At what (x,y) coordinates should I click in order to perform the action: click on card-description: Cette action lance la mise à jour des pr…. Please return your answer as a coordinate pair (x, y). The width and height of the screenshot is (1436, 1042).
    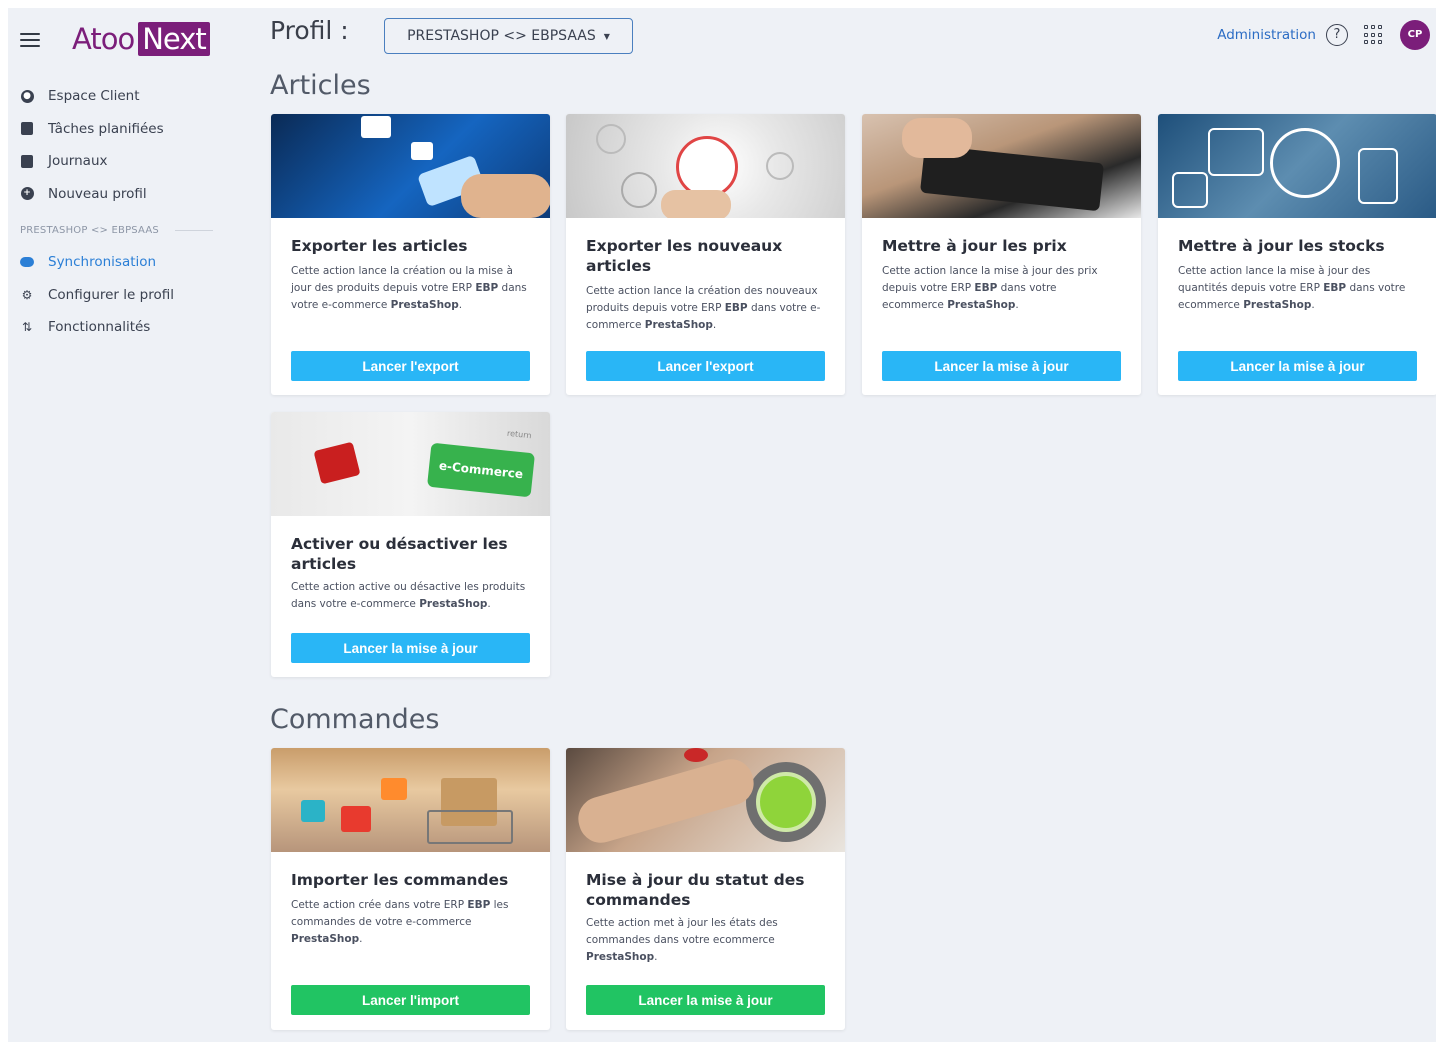
    Looking at the image, I should click on (990, 288).